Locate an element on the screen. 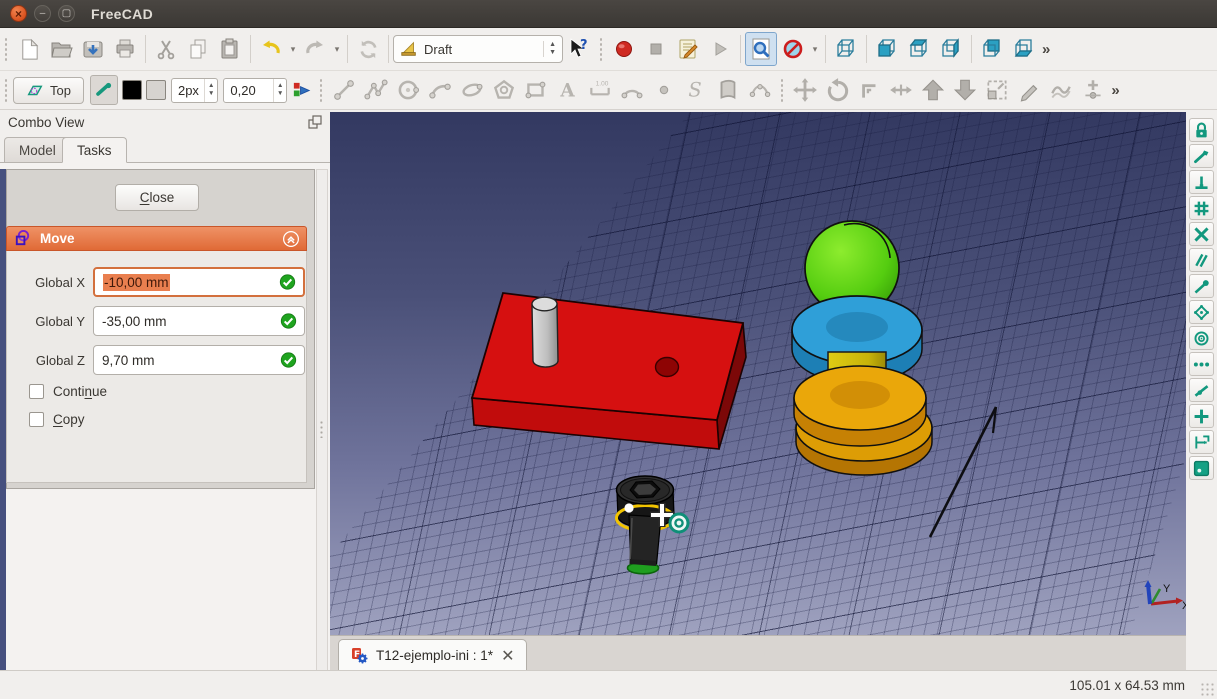 This screenshot has height=699, width=1217. global-y-input: -35,00 mm is located at coordinates (199, 321).